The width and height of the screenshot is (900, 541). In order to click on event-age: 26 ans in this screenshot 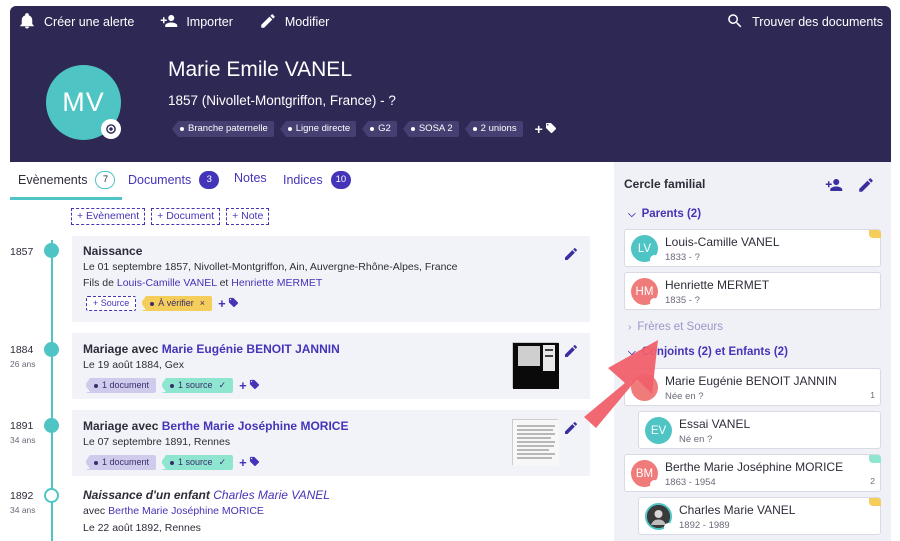, I will do `click(23, 364)`.